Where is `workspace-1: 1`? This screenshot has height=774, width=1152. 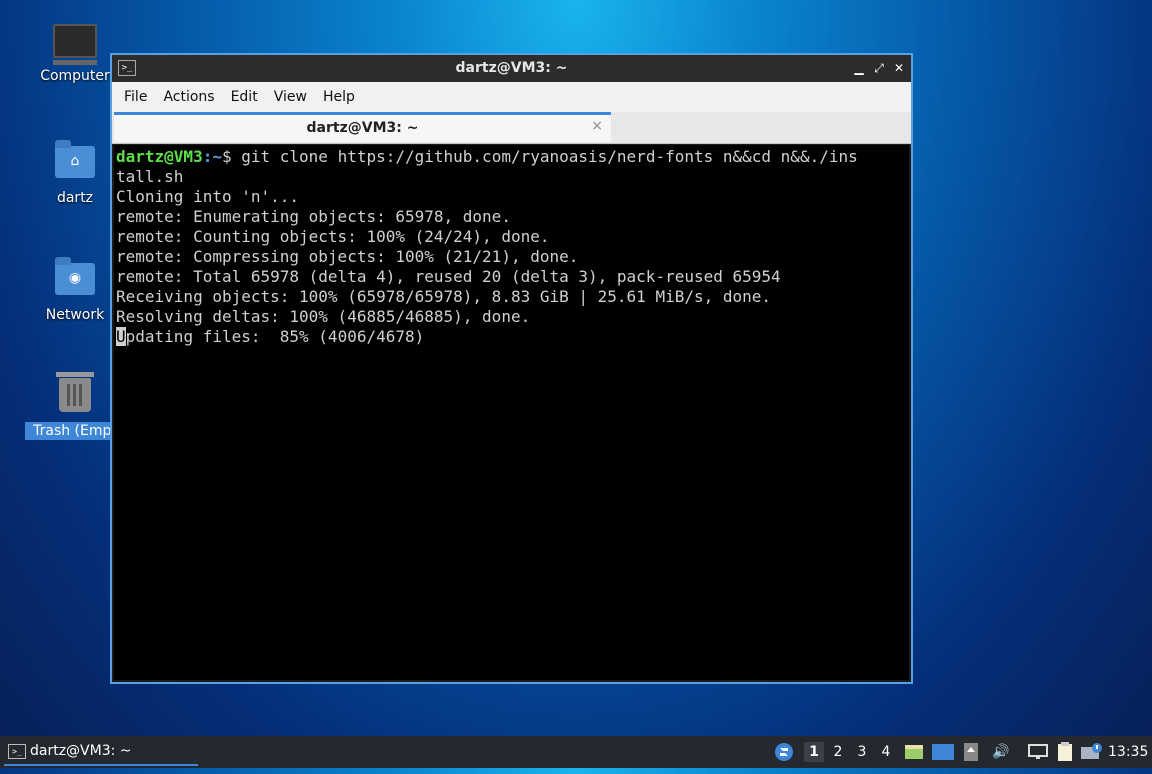
workspace-1: 1 is located at coordinates (814, 752).